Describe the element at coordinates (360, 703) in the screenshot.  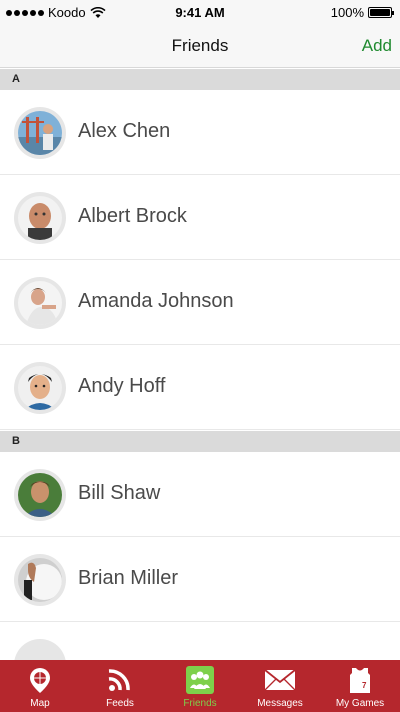
I see `tab-label: My Games` at that location.